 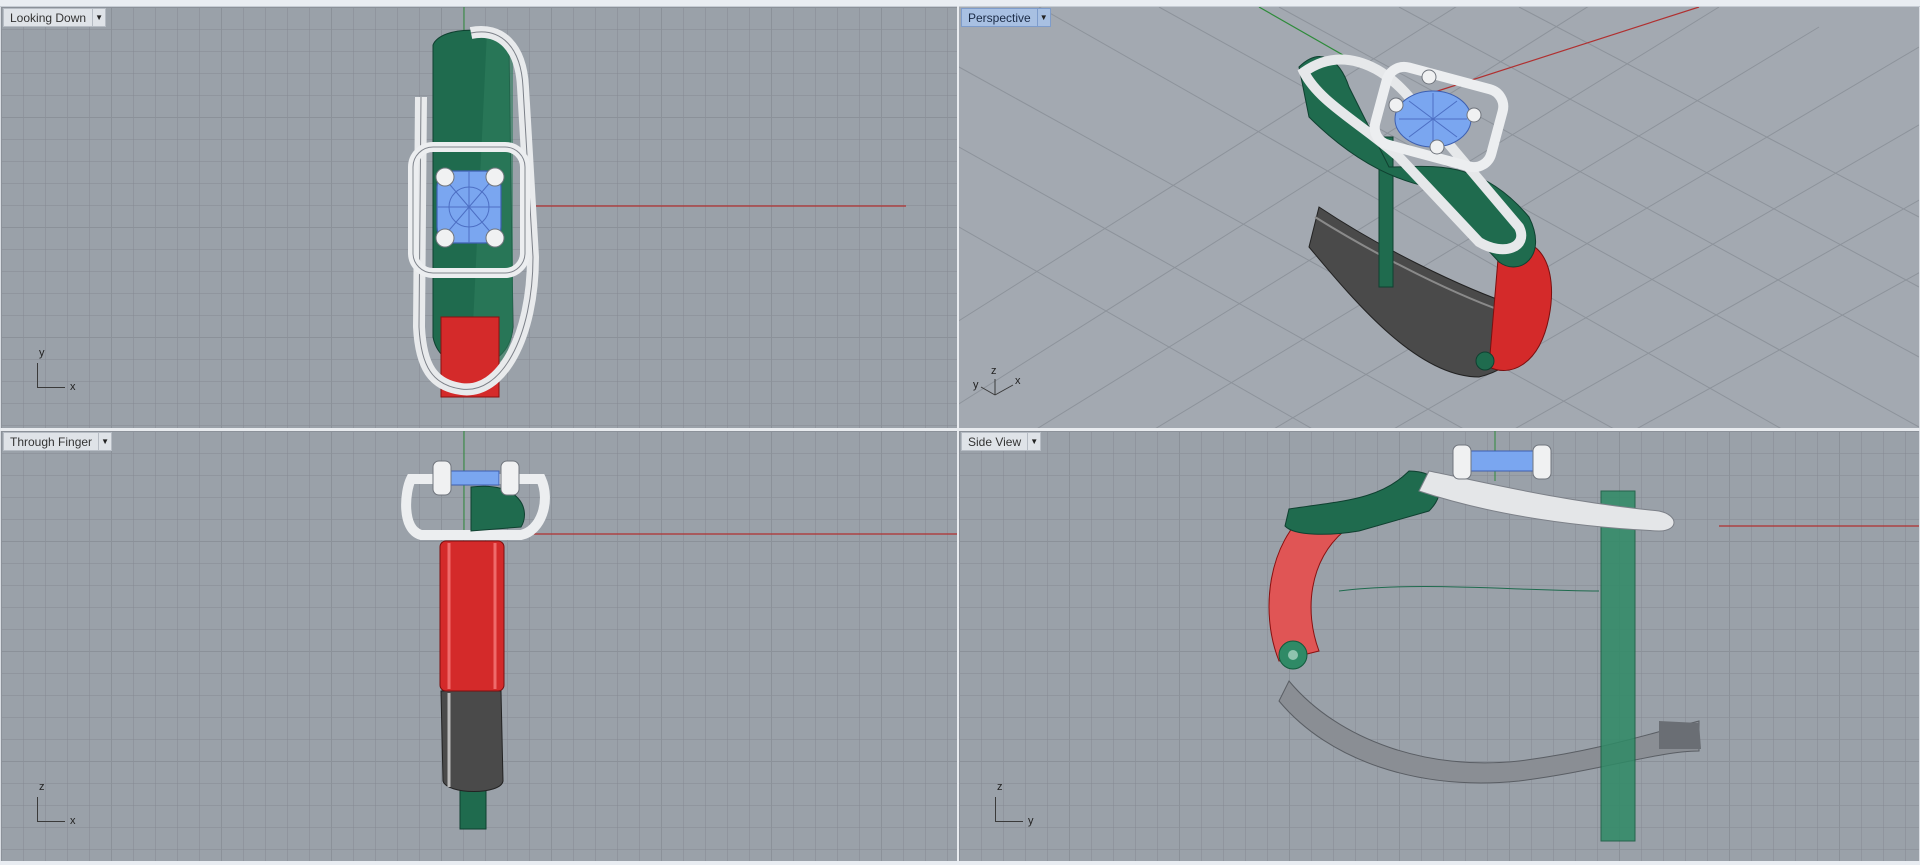 What do you see at coordinates (1002, 18) in the screenshot?
I see `viewport-title-perspective: Perspective` at bounding box center [1002, 18].